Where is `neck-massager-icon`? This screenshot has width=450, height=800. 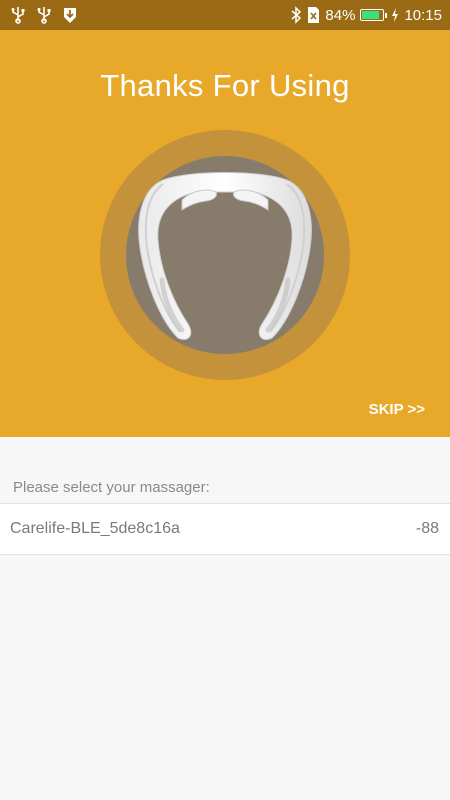 neck-massager-icon is located at coordinates (225, 256).